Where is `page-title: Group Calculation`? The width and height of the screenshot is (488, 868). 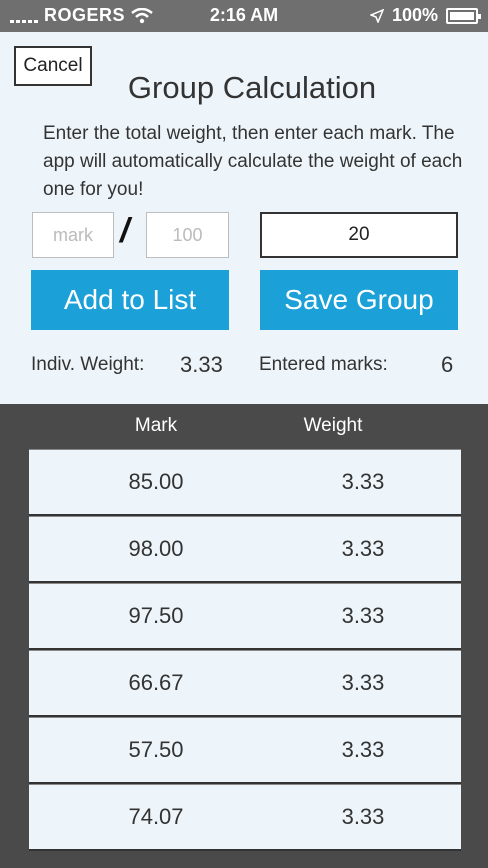 page-title: Group Calculation is located at coordinates (252, 87).